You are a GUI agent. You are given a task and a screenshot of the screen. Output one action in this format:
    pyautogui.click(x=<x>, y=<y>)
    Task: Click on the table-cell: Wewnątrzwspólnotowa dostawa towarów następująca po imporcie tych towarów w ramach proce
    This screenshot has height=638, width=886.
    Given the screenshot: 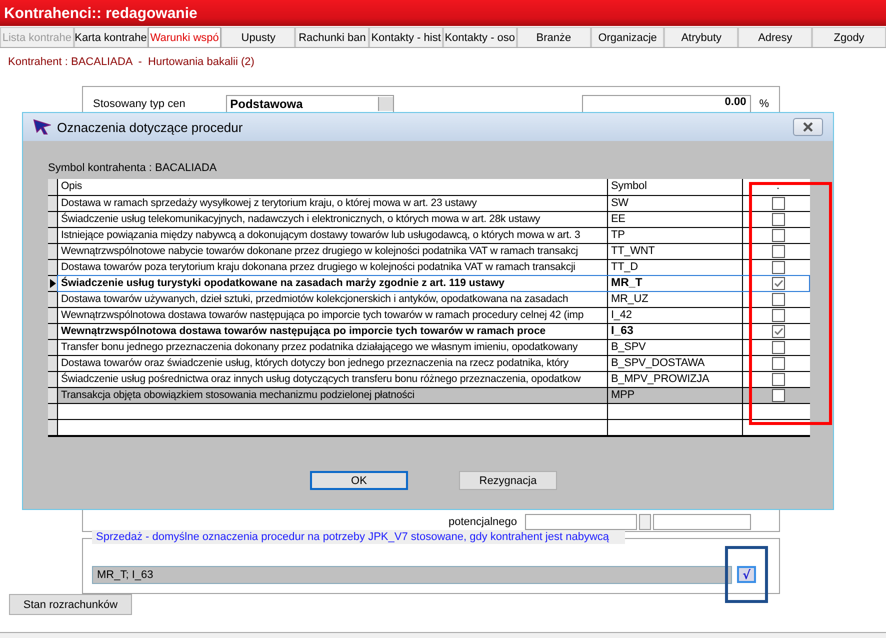 What is the action you would take?
    pyautogui.click(x=333, y=331)
    